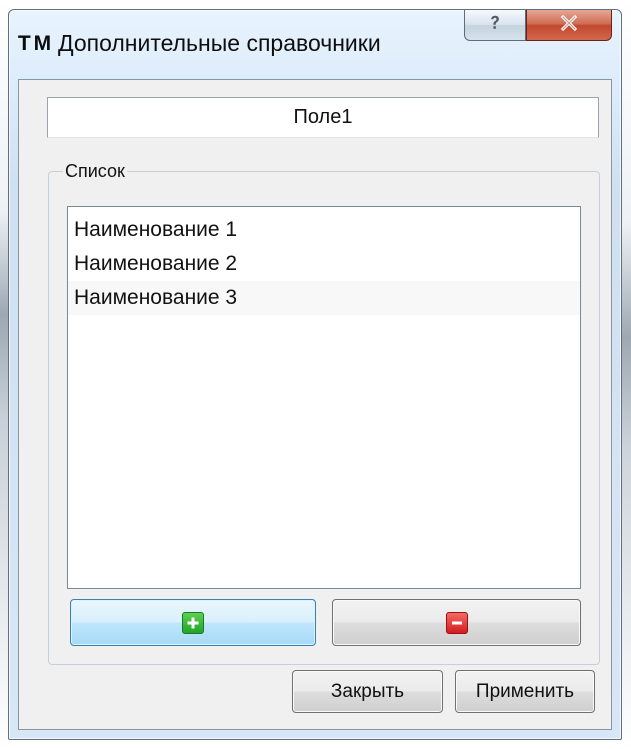 This screenshot has width=631, height=749. I want to click on help-button, so click(495, 25).